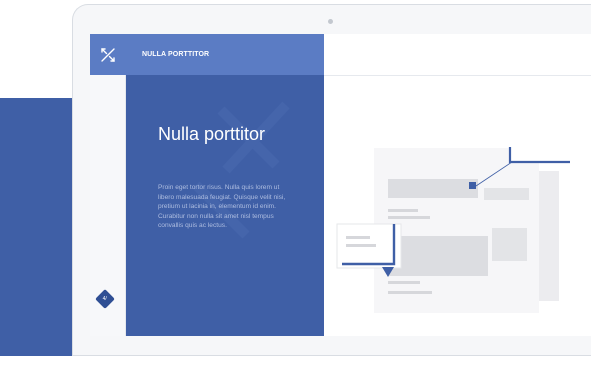 This screenshot has width=591, height=375. I want to click on logo-button, so click(108, 54).